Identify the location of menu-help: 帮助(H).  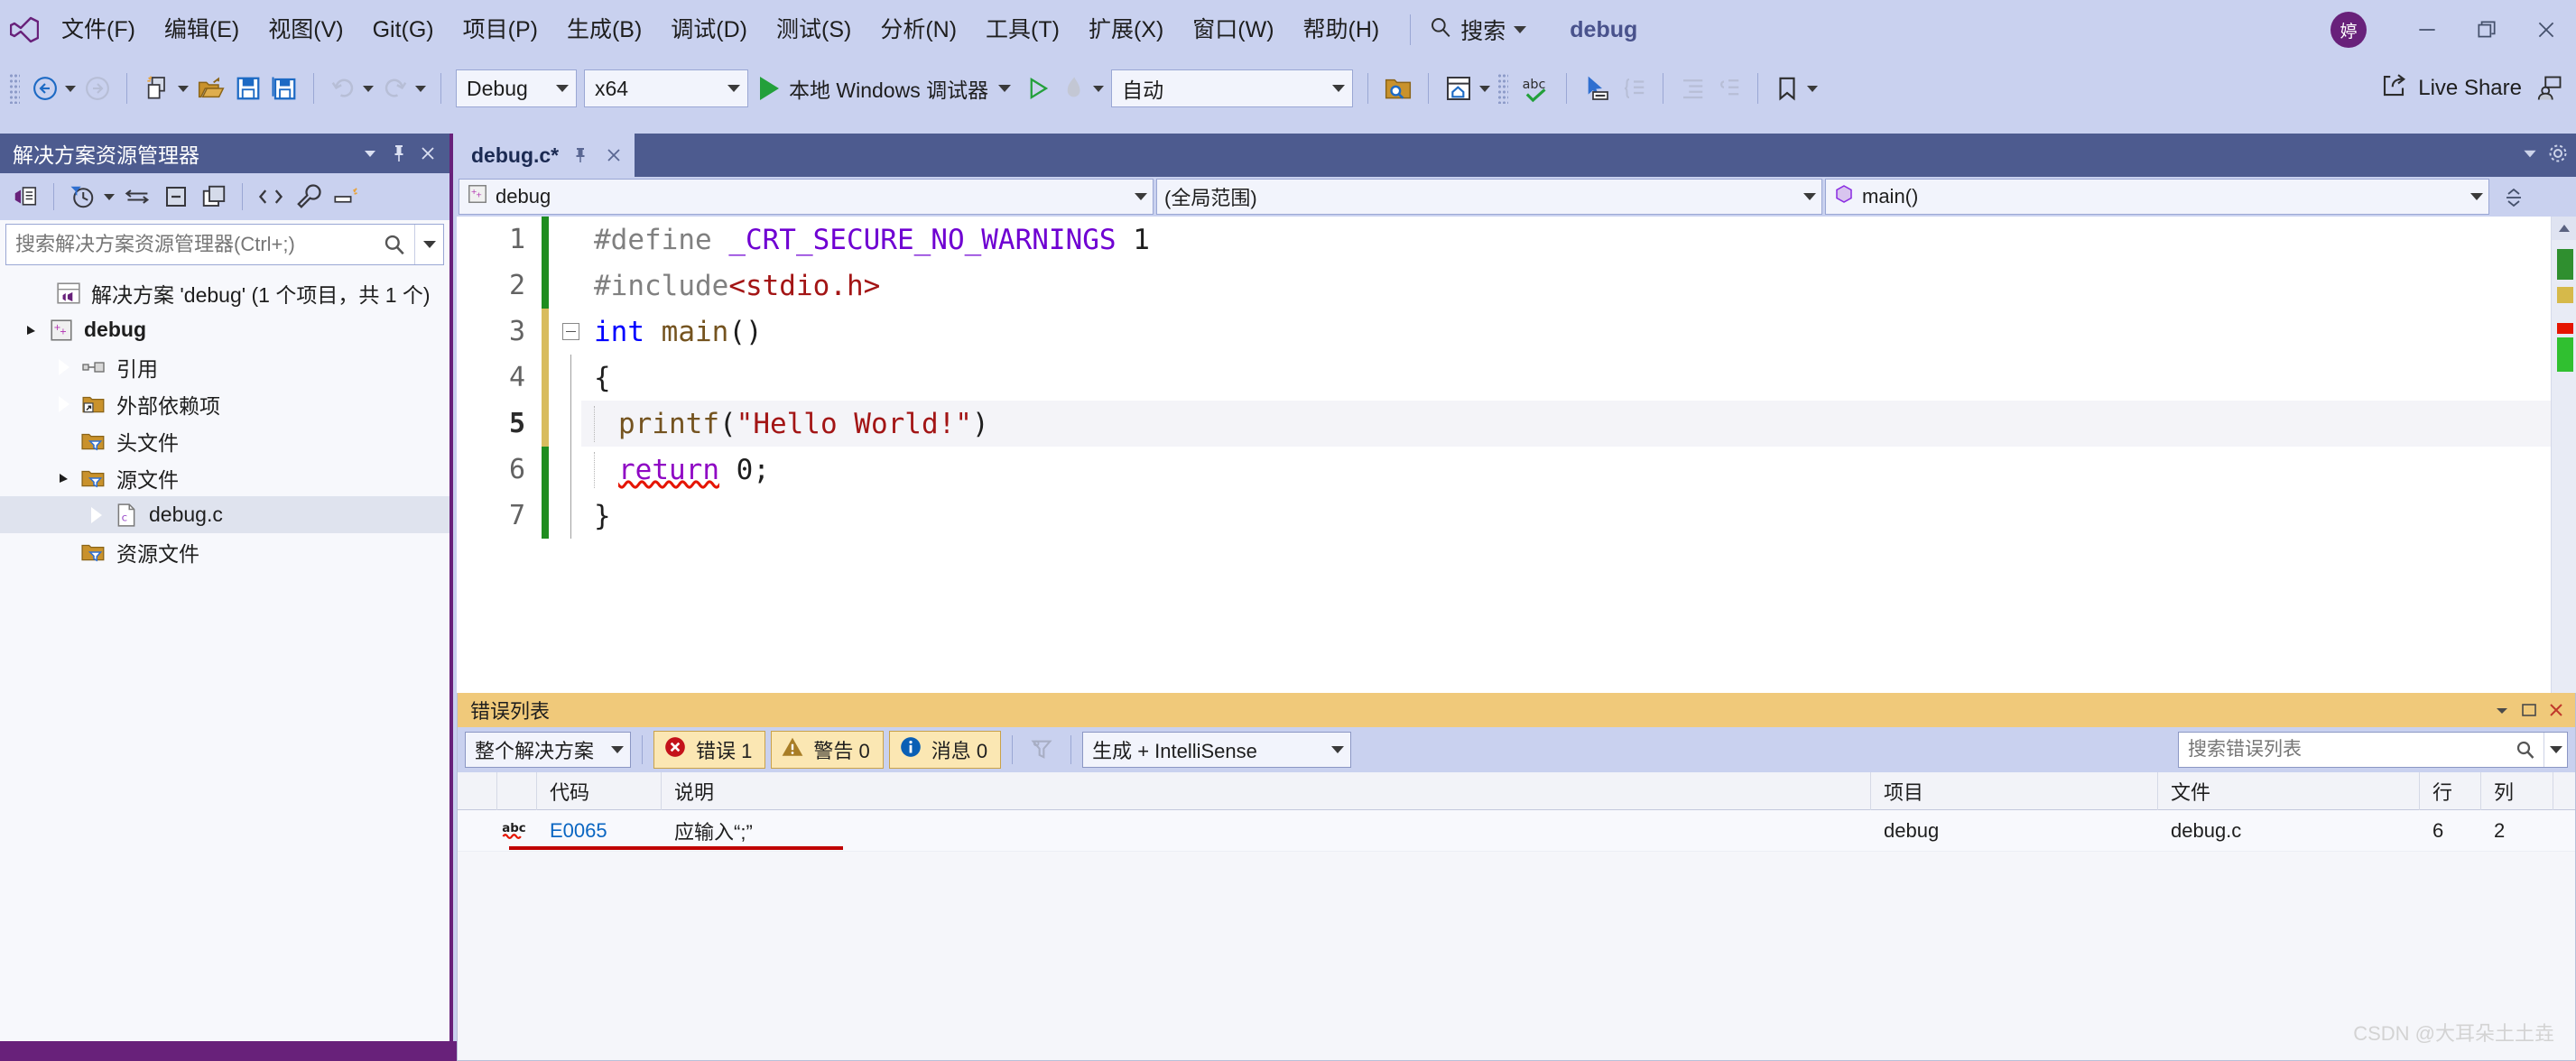
(1342, 30).